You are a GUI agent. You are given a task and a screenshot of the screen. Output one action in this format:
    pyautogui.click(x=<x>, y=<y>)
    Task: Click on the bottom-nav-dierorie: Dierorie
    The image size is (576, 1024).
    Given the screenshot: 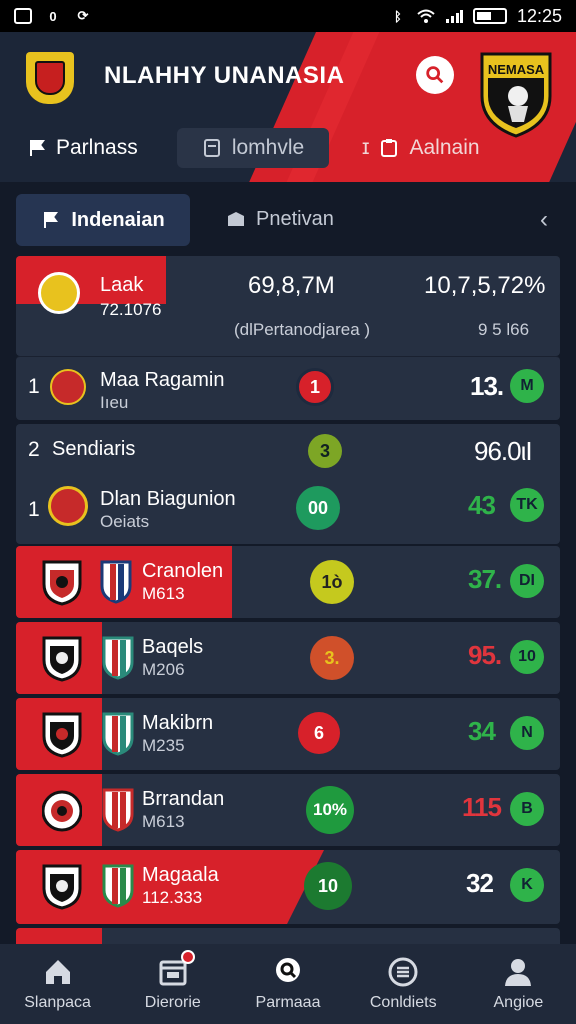 What is the action you would take?
    pyautogui.click(x=172, y=984)
    